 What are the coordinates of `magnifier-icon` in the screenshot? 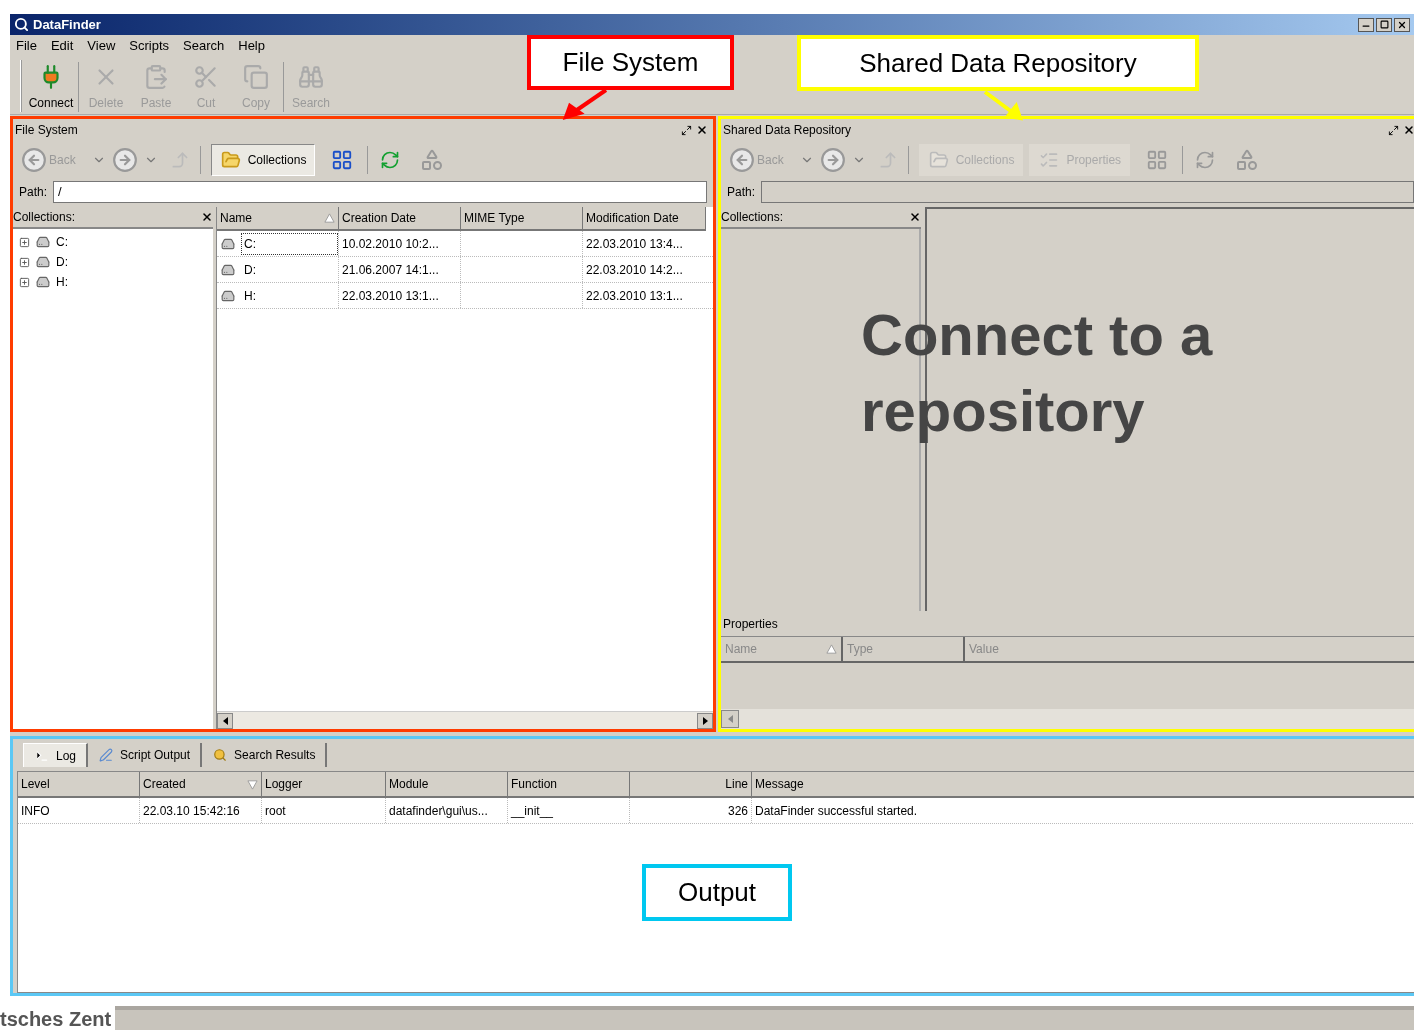 It's located at (21, 24).